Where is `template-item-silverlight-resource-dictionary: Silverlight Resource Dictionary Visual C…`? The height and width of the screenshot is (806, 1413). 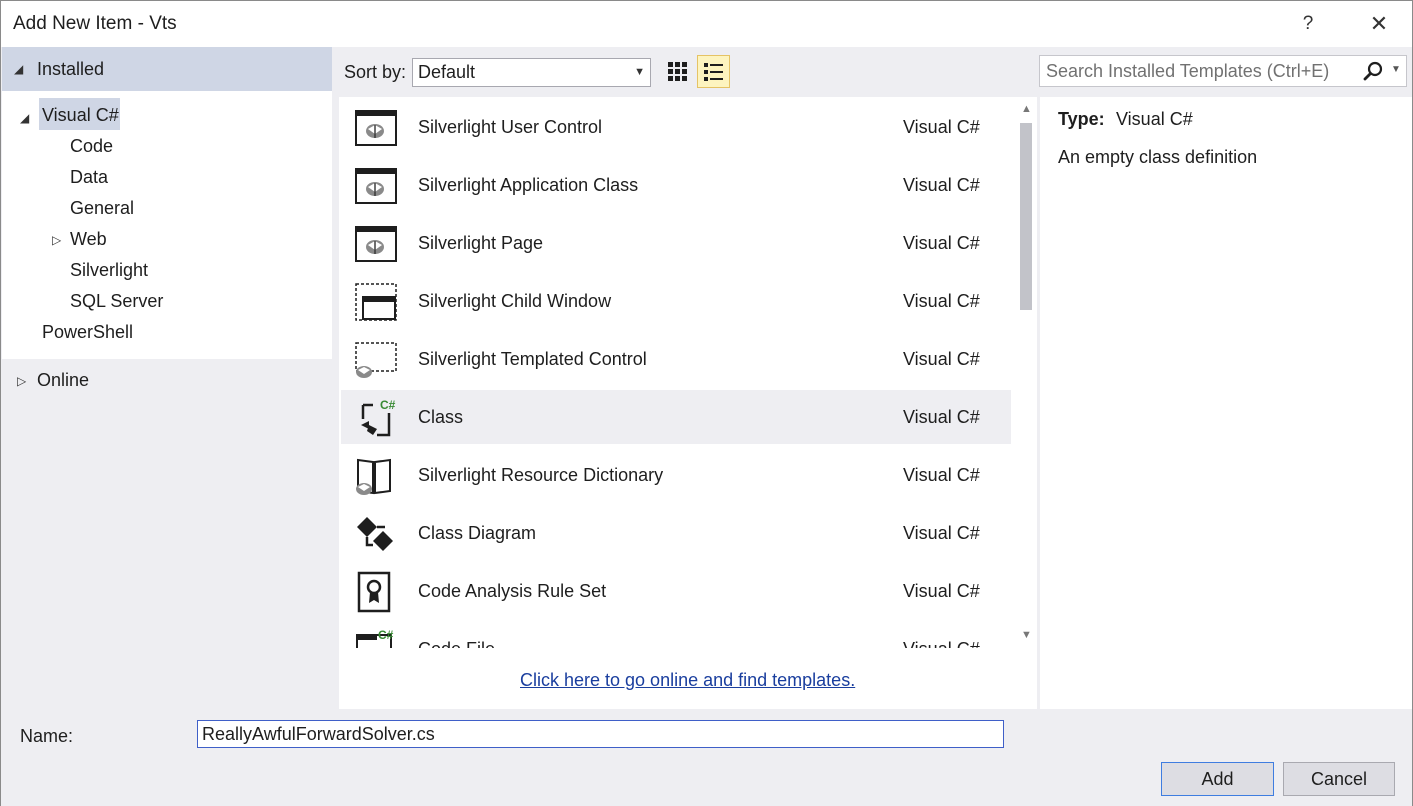
template-item-silverlight-resource-dictionary: Silverlight Resource Dictionary Visual C… is located at coordinates (676, 475).